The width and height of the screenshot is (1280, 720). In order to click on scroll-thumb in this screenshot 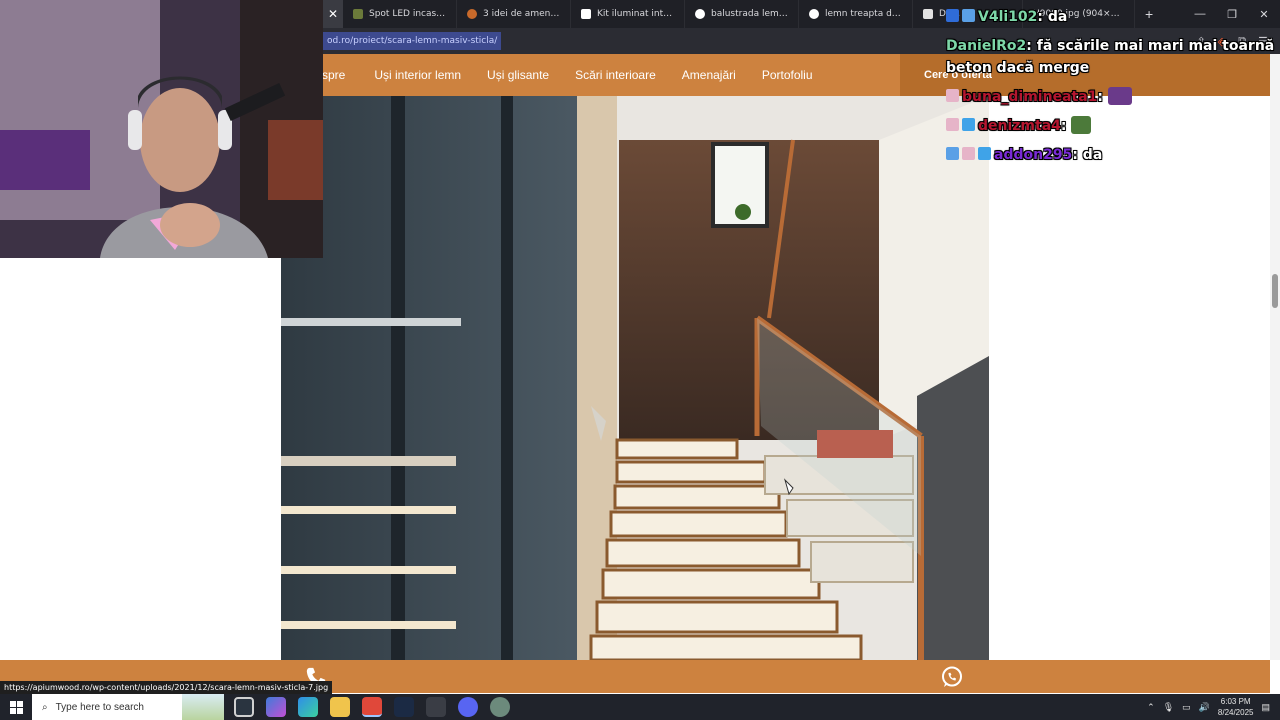, I will do `click(1275, 291)`.